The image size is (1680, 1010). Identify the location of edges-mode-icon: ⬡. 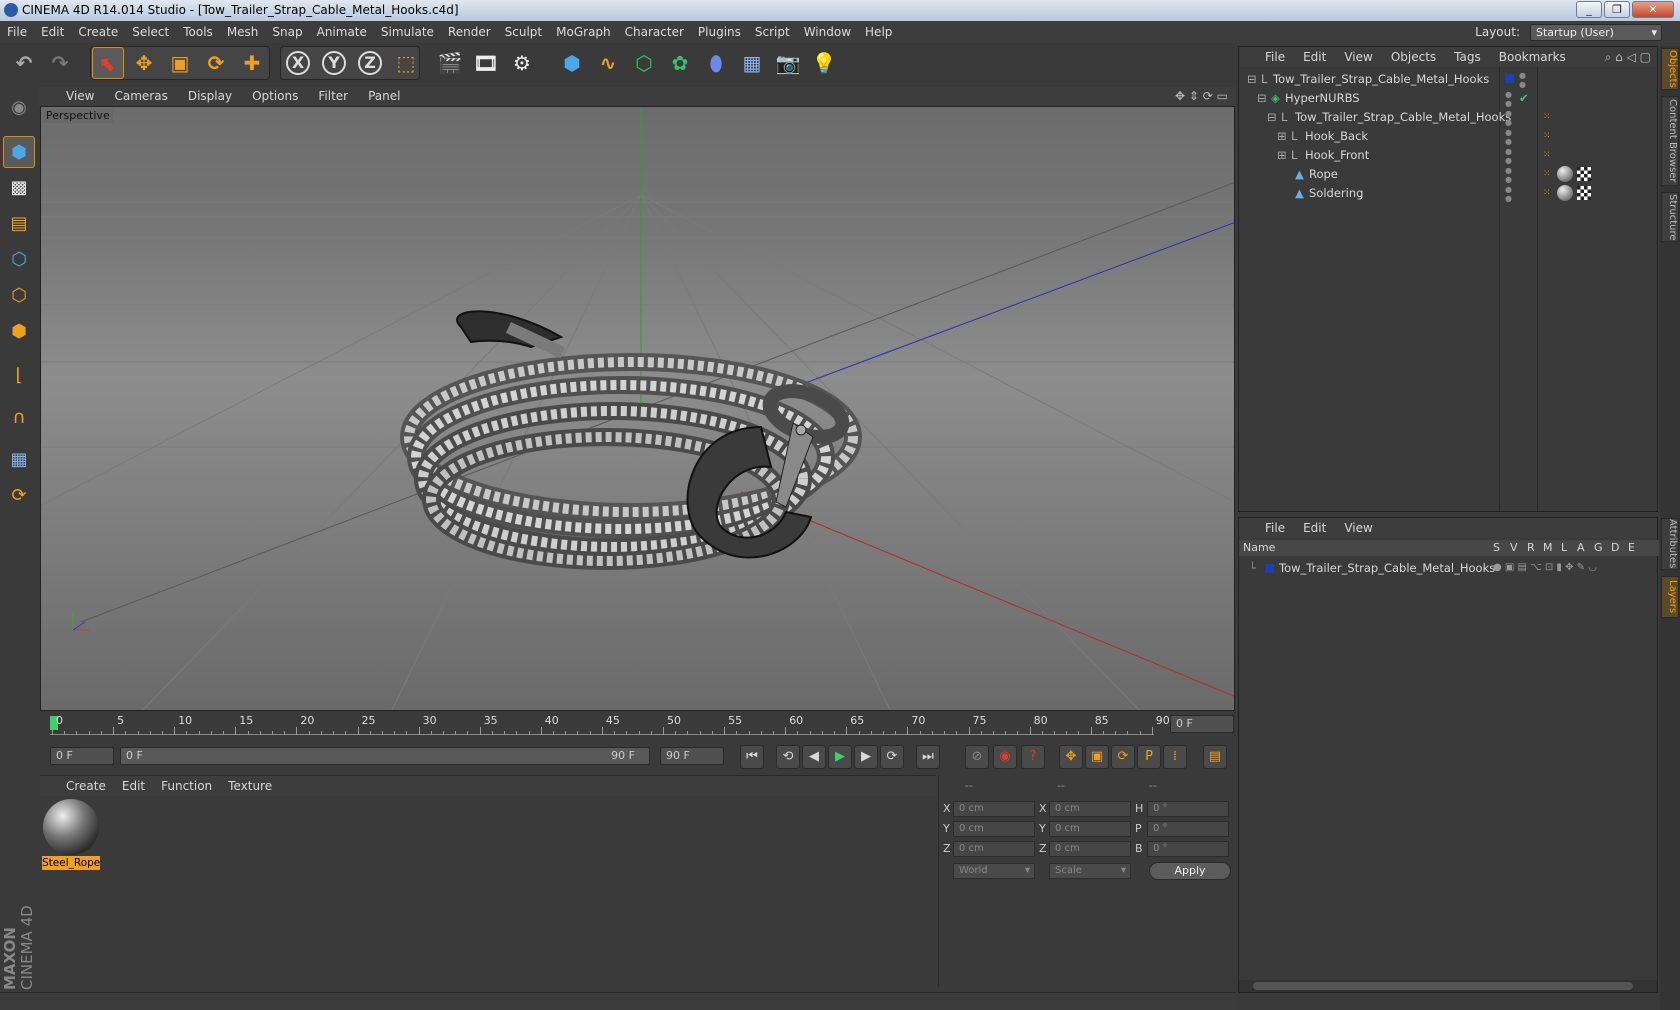
(19, 296).